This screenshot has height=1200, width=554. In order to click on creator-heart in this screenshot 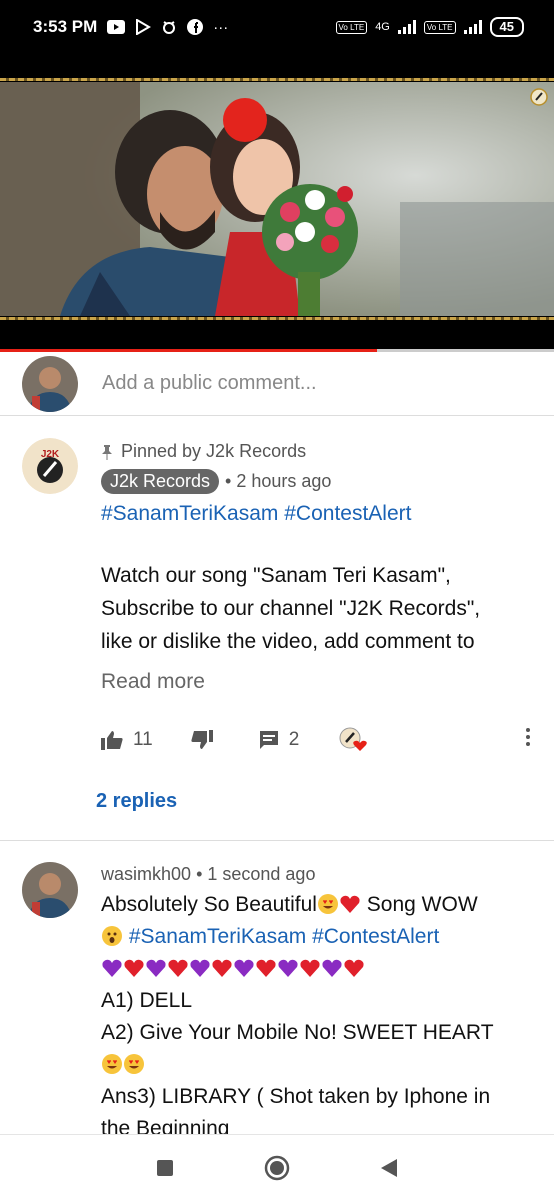, I will do `click(354, 740)`.